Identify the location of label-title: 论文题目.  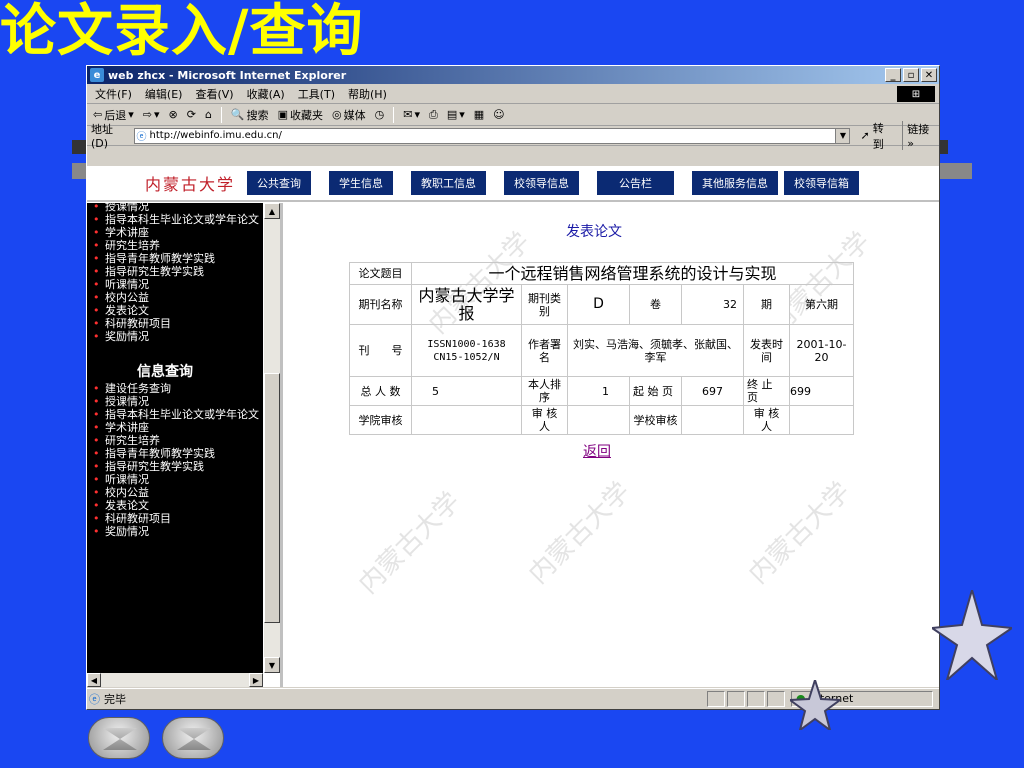
(380, 273).